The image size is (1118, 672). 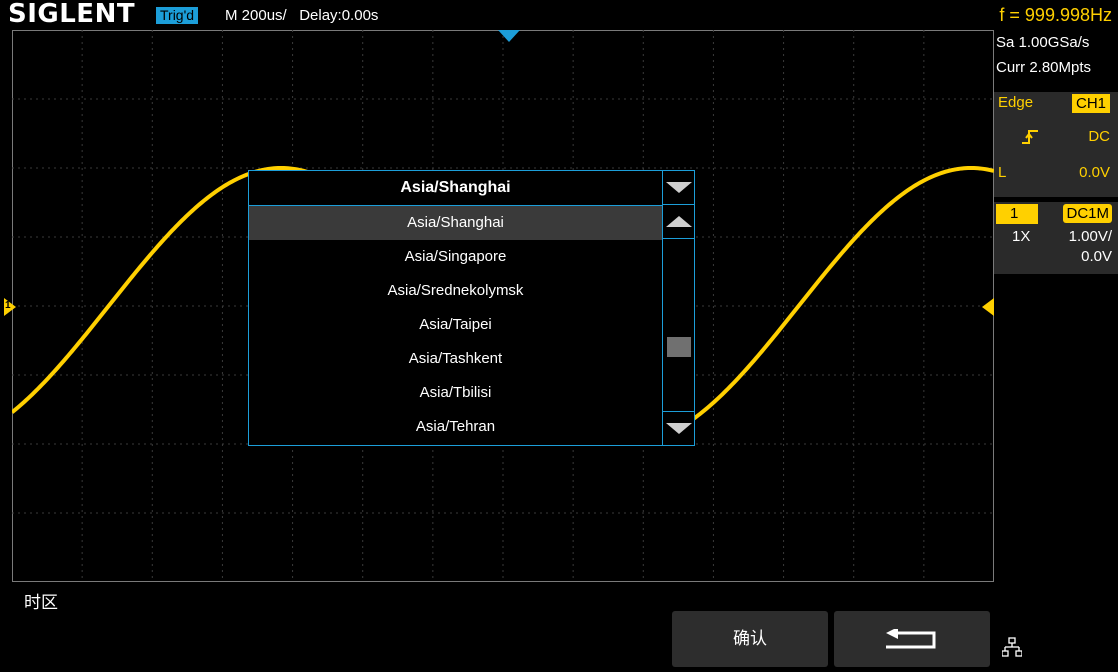 What do you see at coordinates (1044, 67) in the screenshot?
I see `memory-depth: Curr 2.80Mpts` at bounding box center [1044, 67].